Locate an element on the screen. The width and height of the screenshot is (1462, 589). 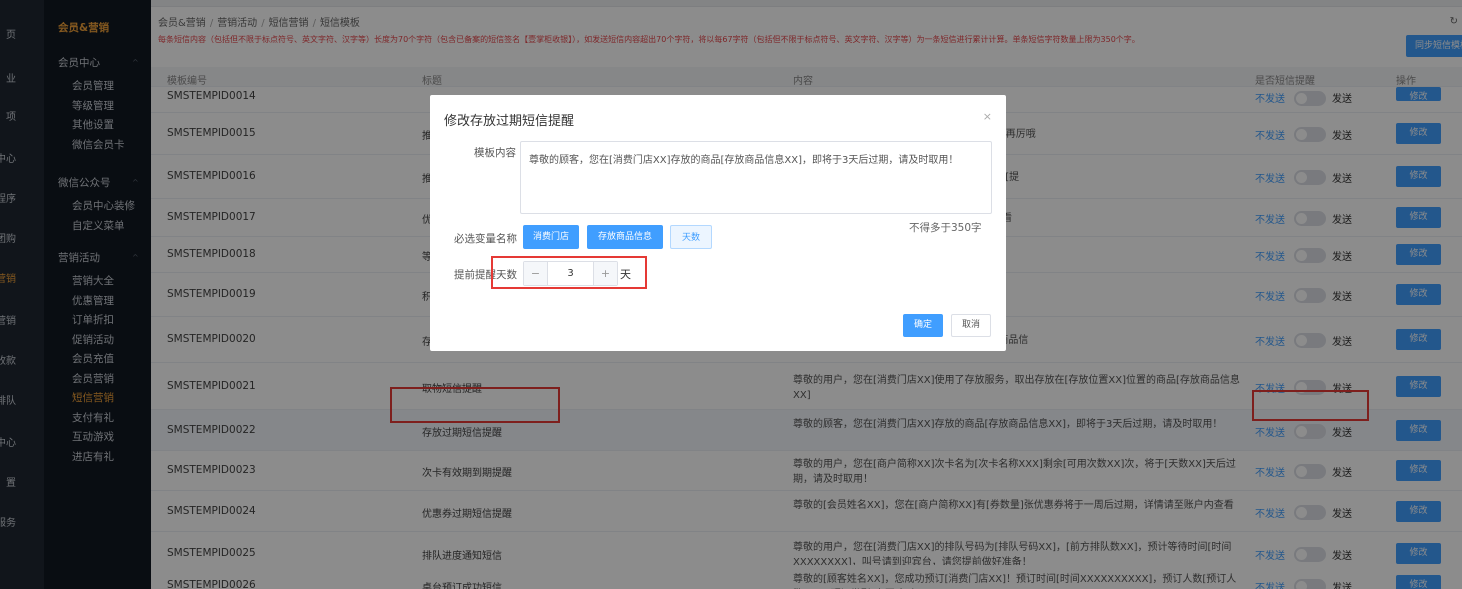
var-tag-days: 天数 is located at coordinates (691, 237).